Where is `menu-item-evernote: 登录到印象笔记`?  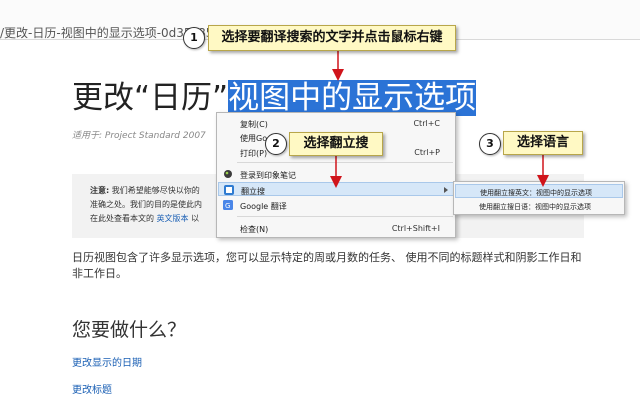 menu-item-evernote: 登录到印象笔记 is located at coordinates (336, 174).